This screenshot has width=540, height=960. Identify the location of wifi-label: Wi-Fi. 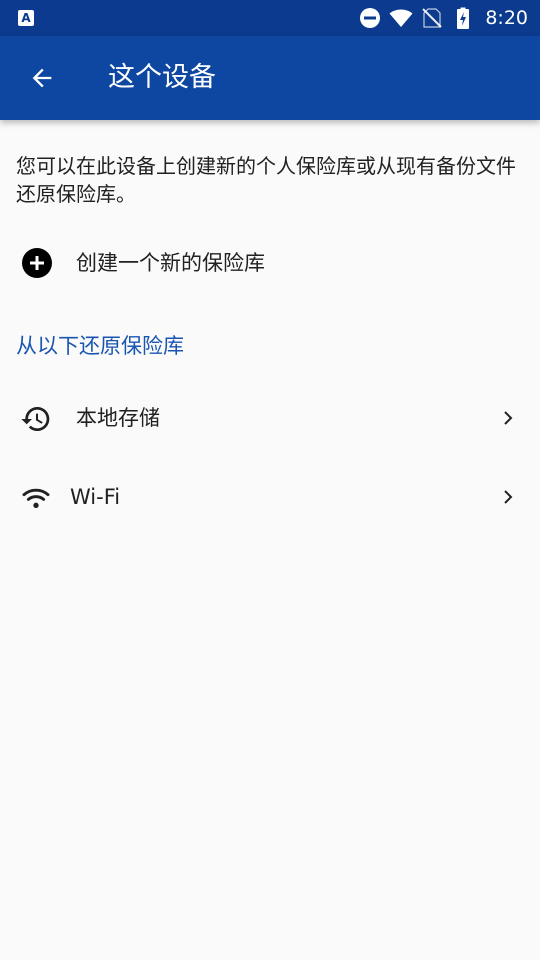
(95, 497).